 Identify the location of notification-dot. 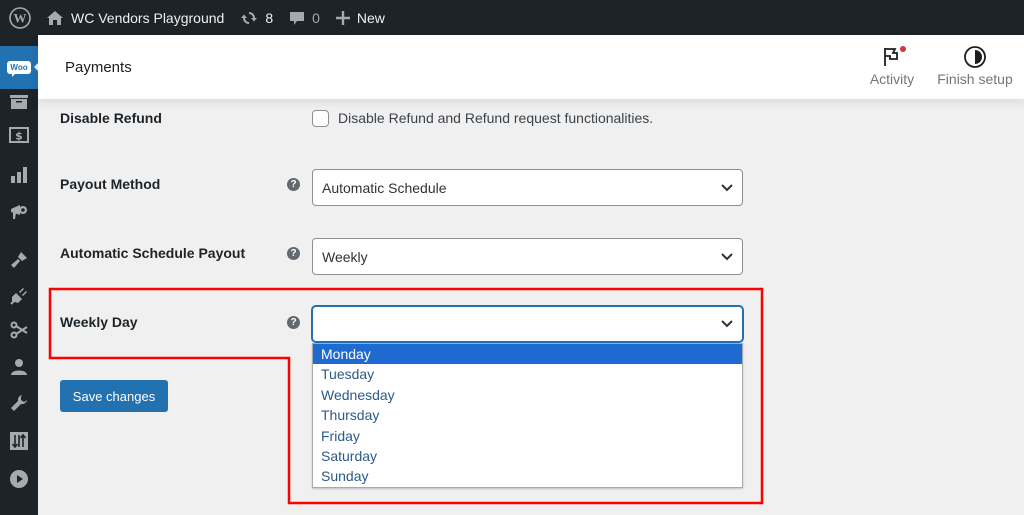
(903, 49).